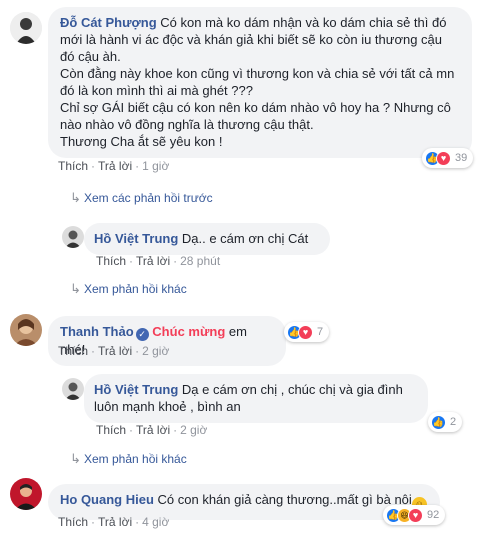 The height and width of the screenshot is (542, 502). I want to click on comment-bubble: Thanh Thảo ✓ Chúc mừng em nhé!, so click(167, 341).